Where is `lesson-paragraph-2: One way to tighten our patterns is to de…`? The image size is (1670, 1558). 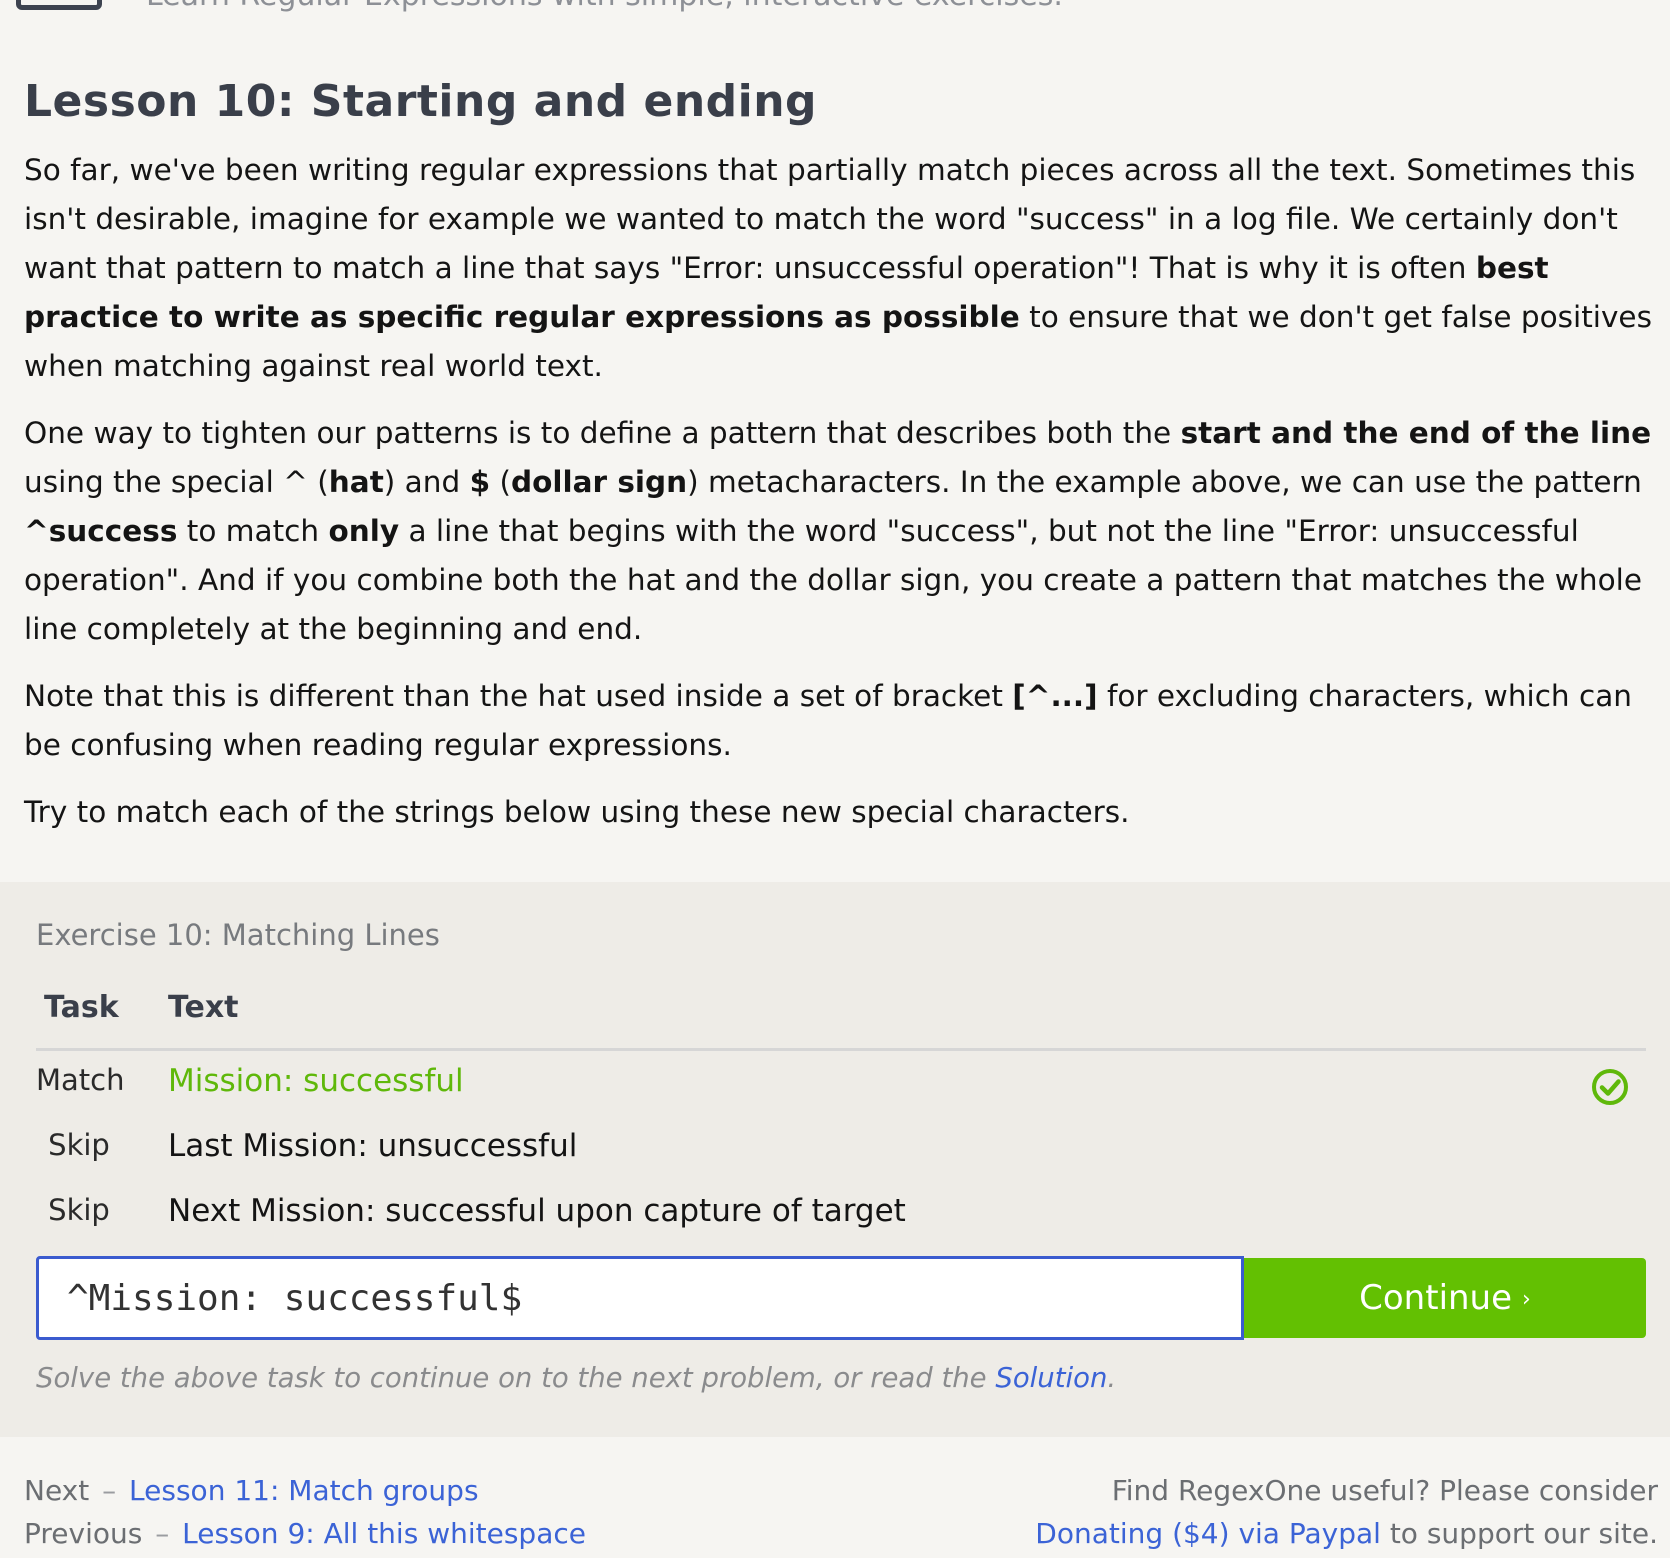
lesson-paragraph-2: One way to tighten our patterns is to de… is located at coordinates (838, 531).